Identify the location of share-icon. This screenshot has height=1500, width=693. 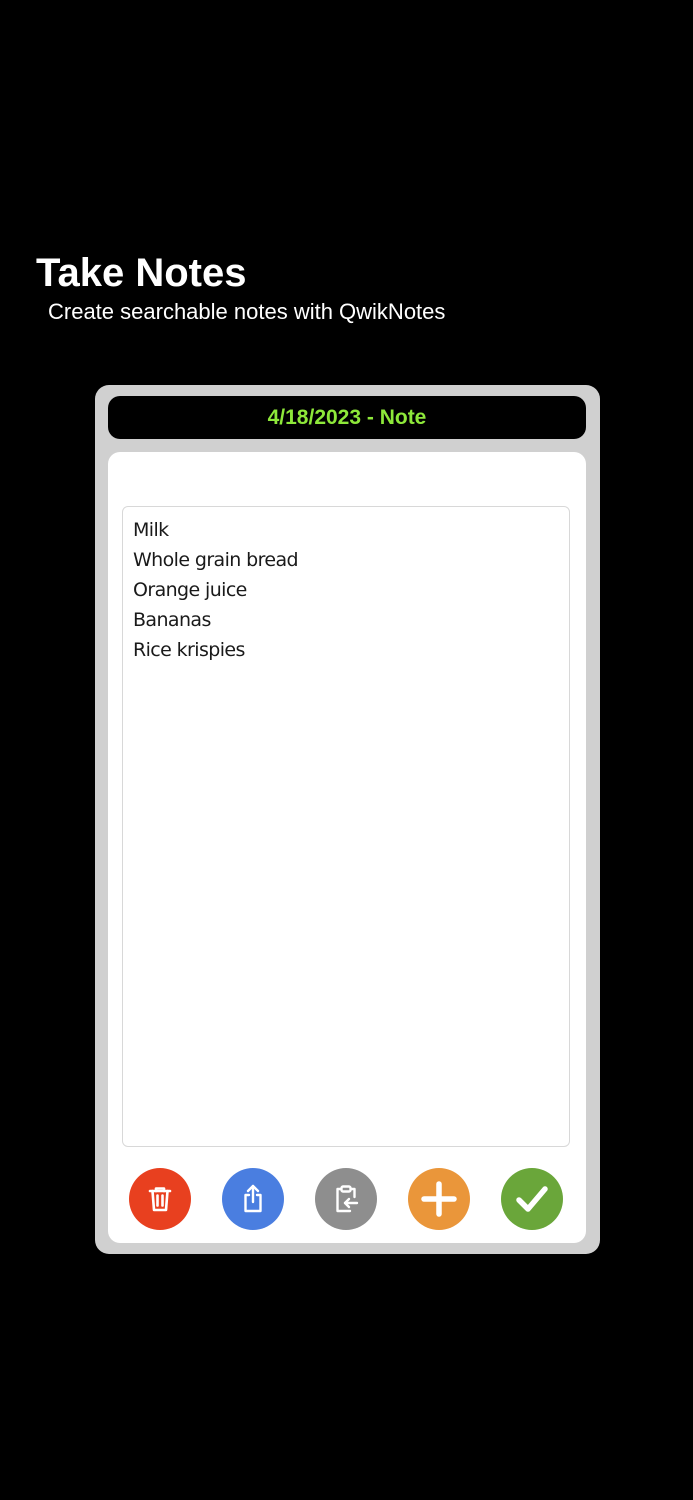
(253, 1198).